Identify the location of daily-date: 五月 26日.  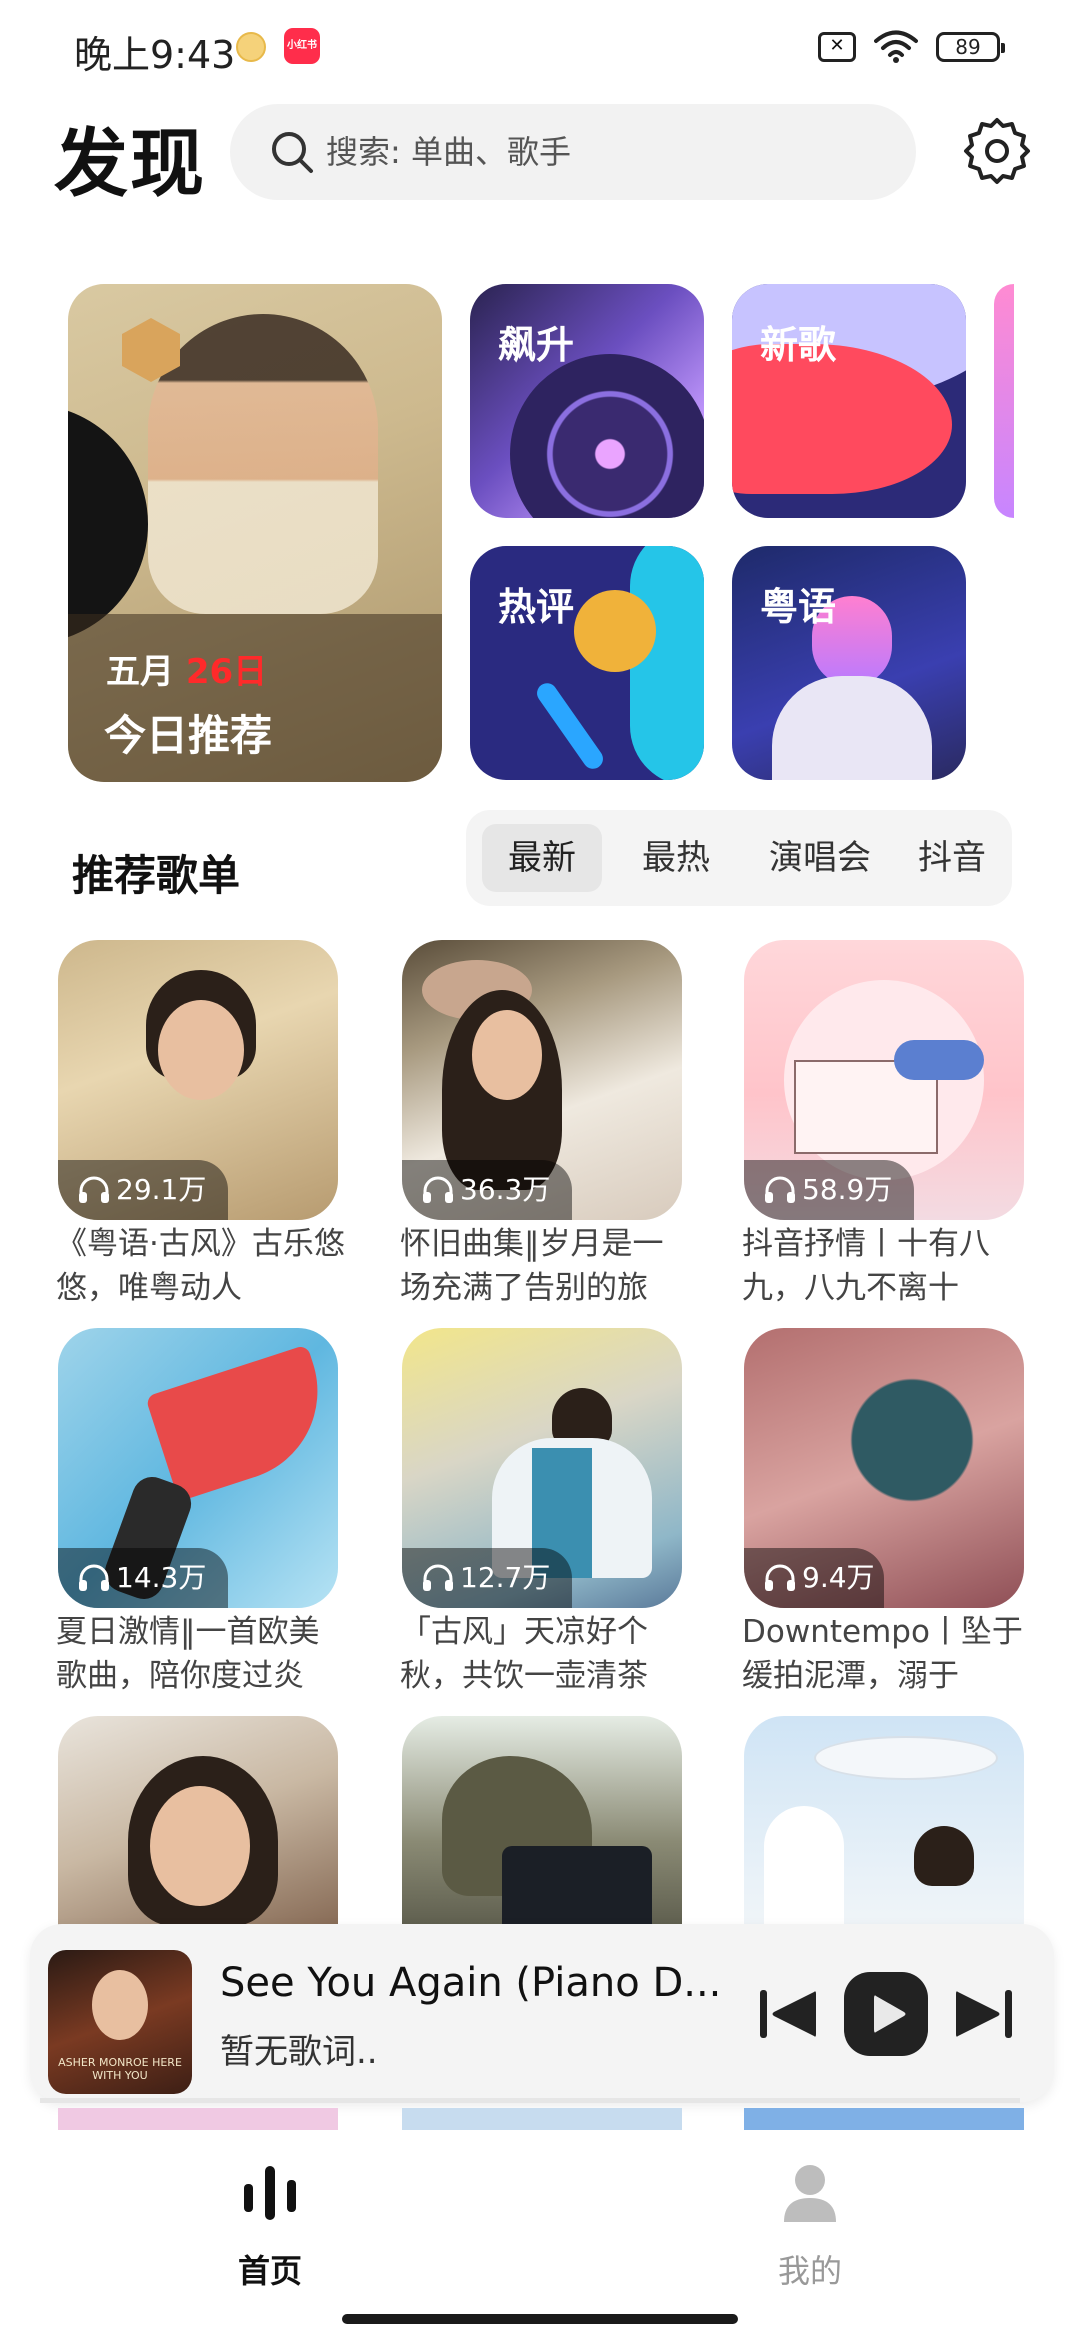
(186, 668).